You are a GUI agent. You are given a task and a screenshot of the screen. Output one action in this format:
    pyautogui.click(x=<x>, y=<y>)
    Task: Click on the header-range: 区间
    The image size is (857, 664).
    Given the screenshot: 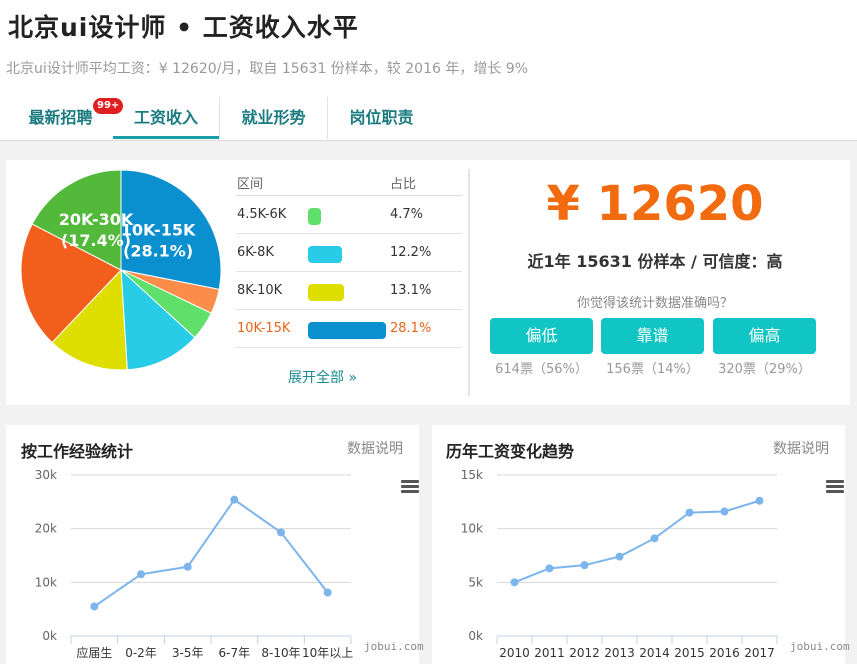 What is the action you would take?
    pyautogui.click(x=250, y=184)
    